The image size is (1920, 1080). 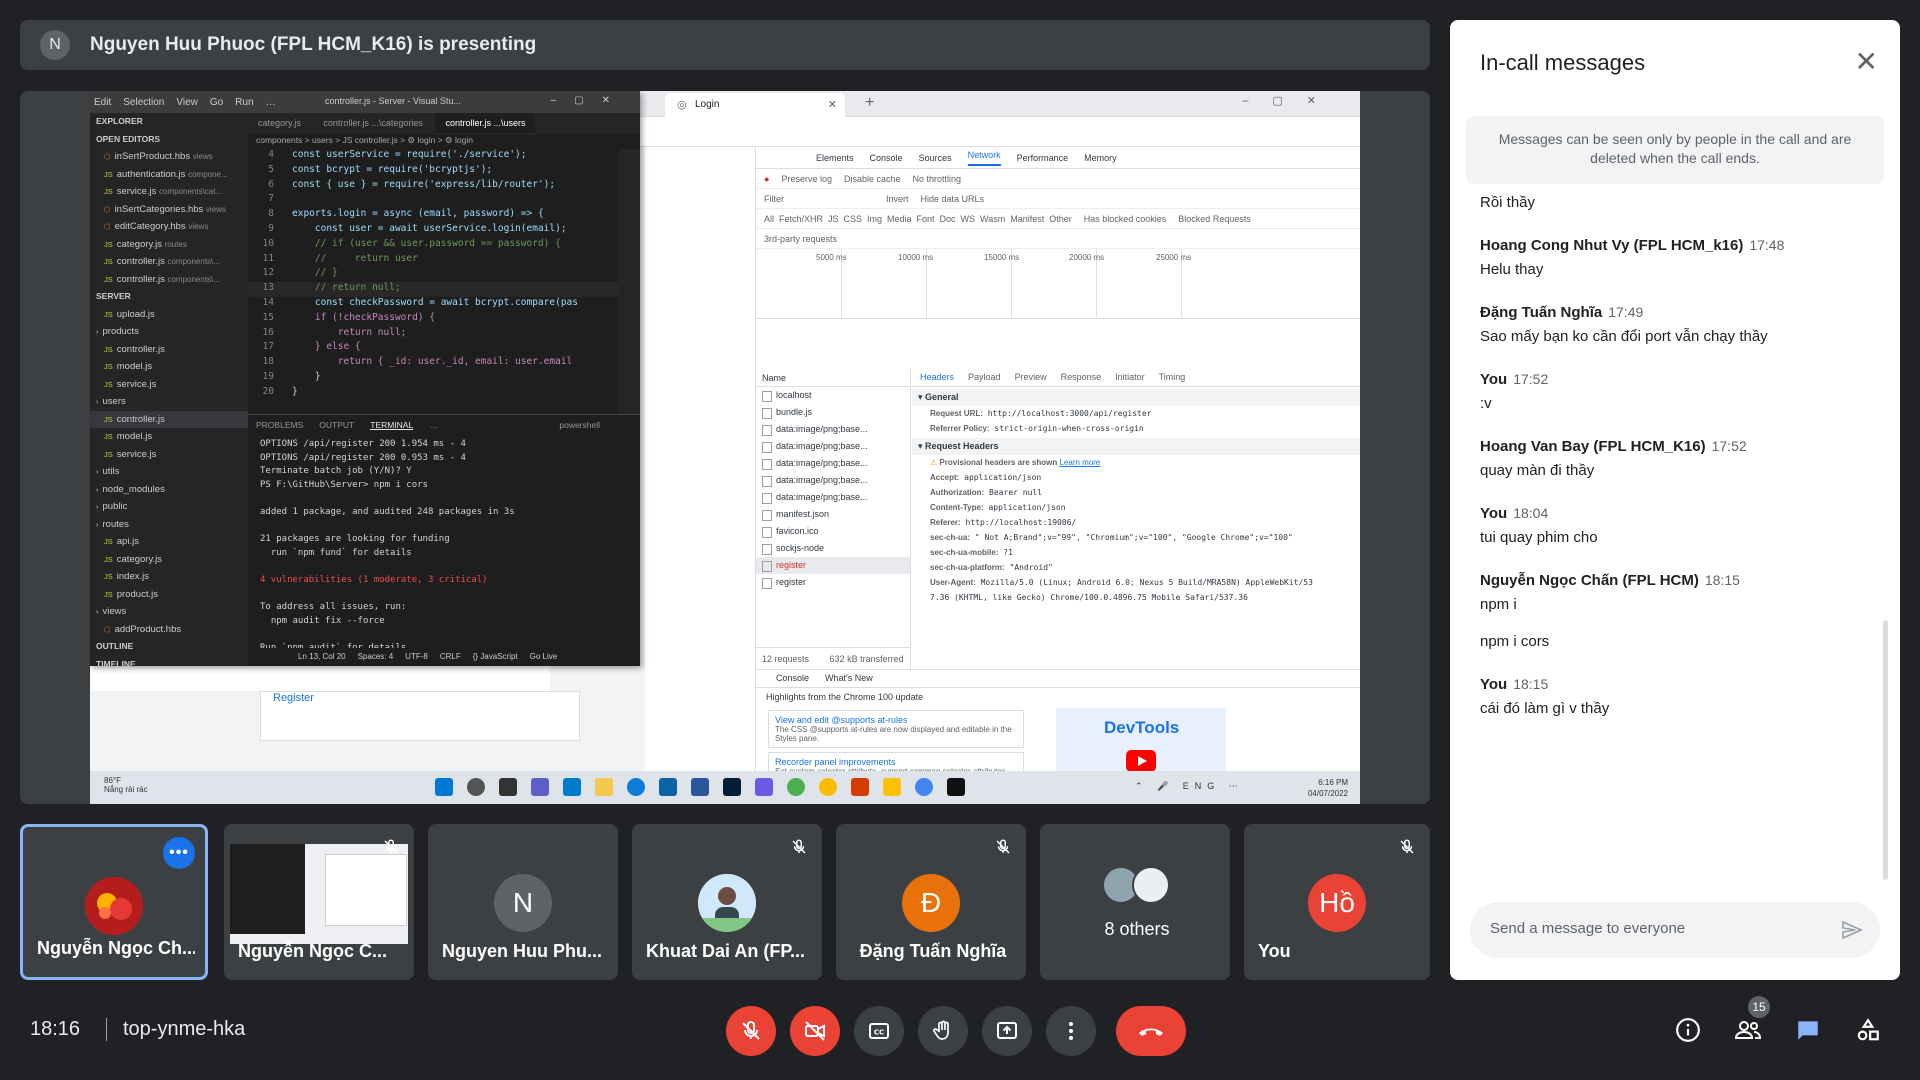 What do you see at coordinates (937, 377) in the screenshot?
I see `detail-tab: Headers` at bounding box center [937, 377].